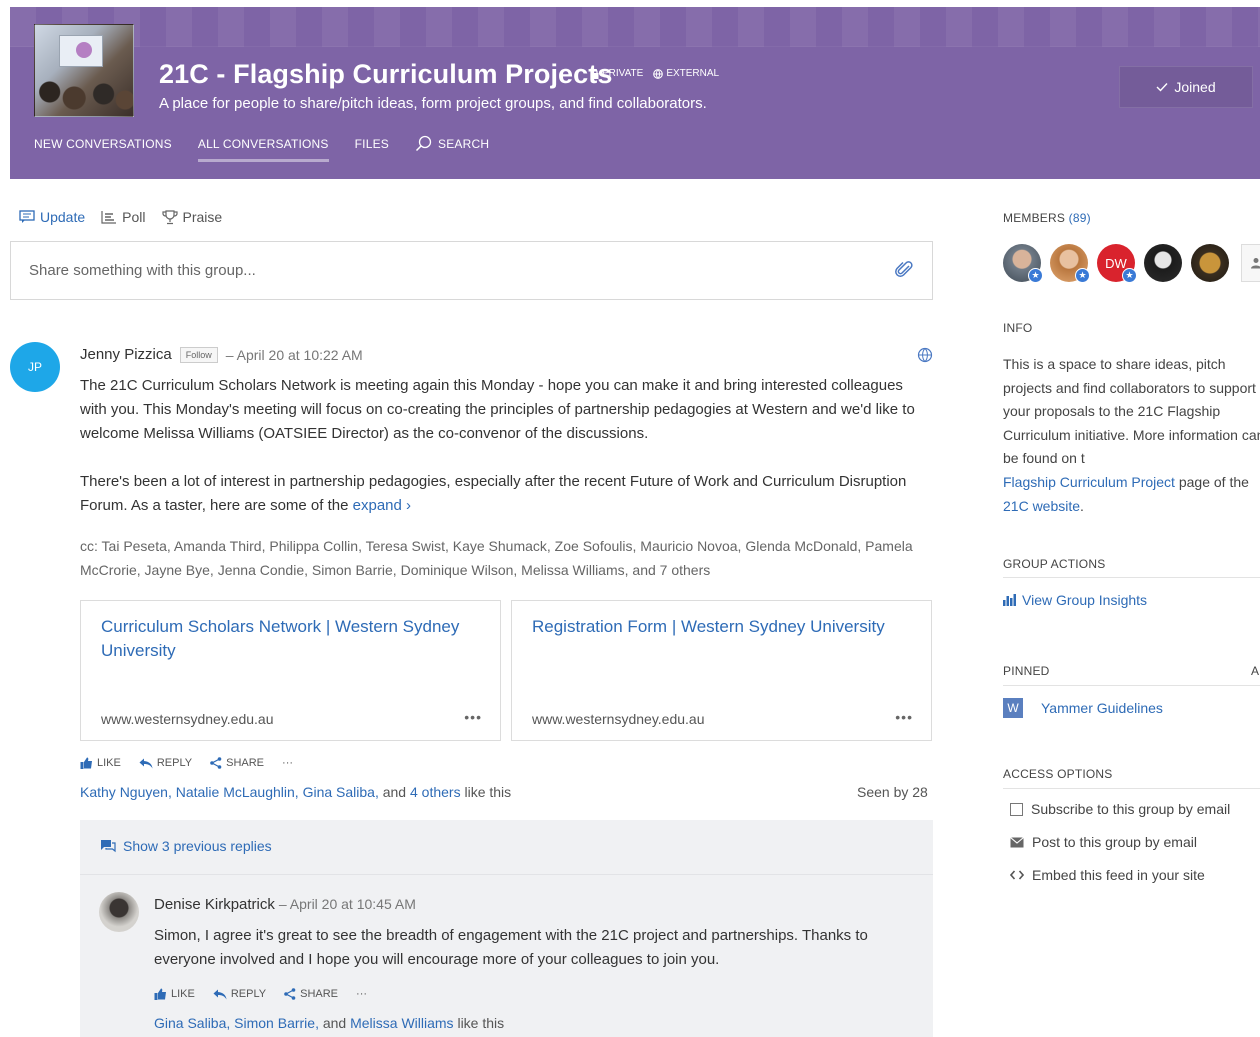 The width and height of the screenshot is (1260, 1037). Describe the element at coordinates (1131, 788) in the screenshot. I see `divider` at that location.